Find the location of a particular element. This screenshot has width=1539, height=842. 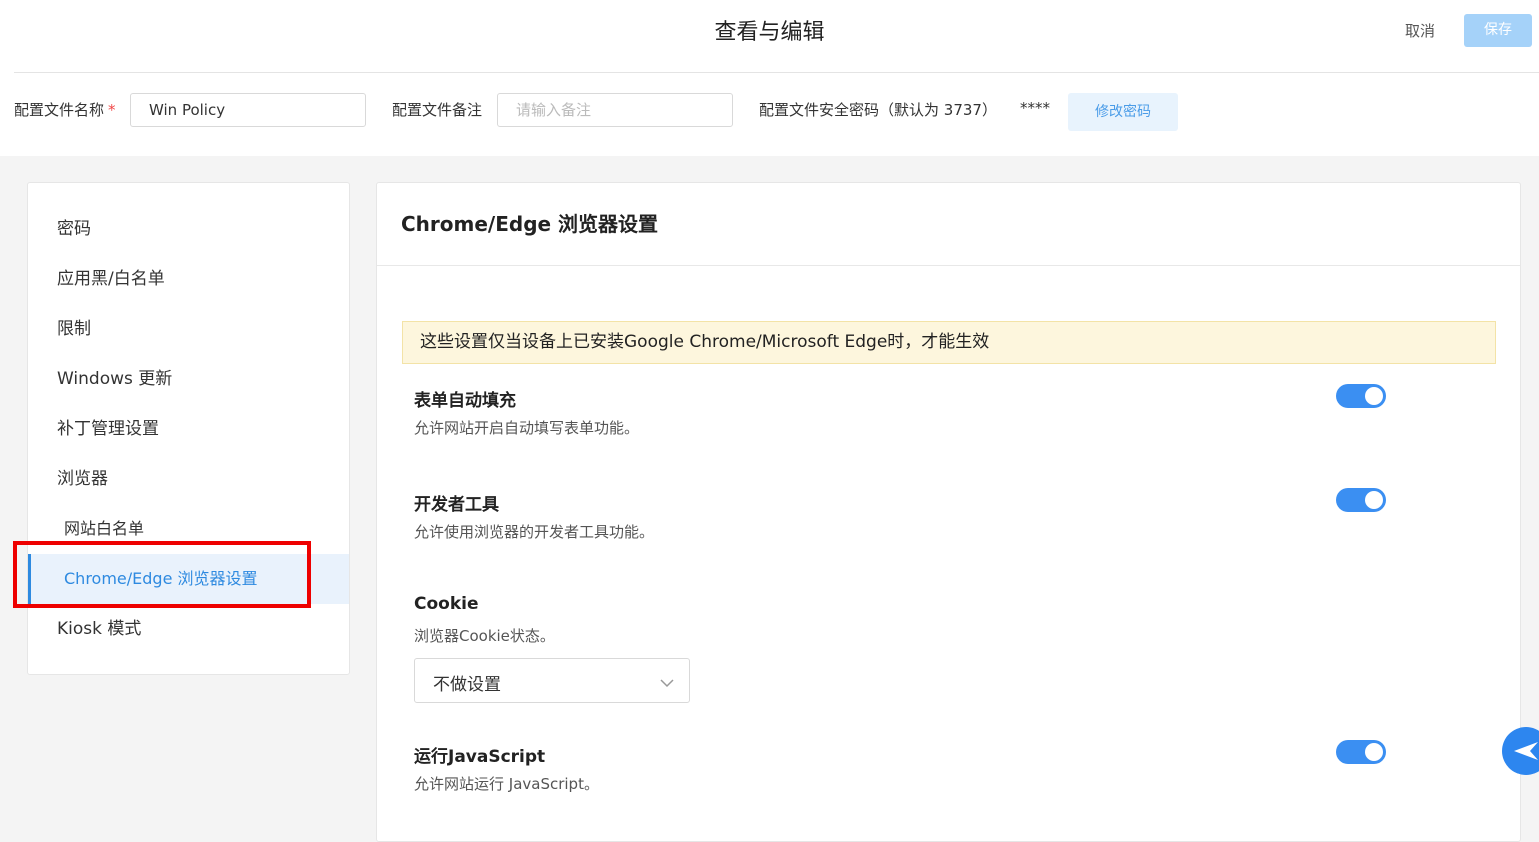

highlight-annotation-box is located at coordinates (162, 574).